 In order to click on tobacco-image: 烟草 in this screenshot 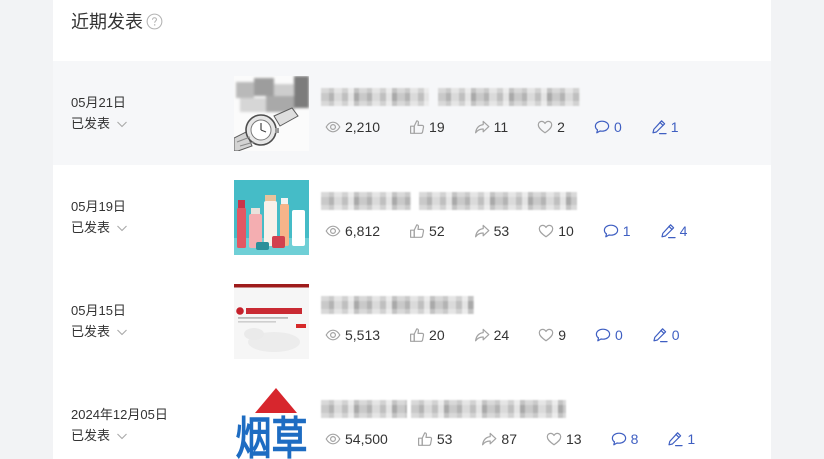, I will do `click(271, 423)`.